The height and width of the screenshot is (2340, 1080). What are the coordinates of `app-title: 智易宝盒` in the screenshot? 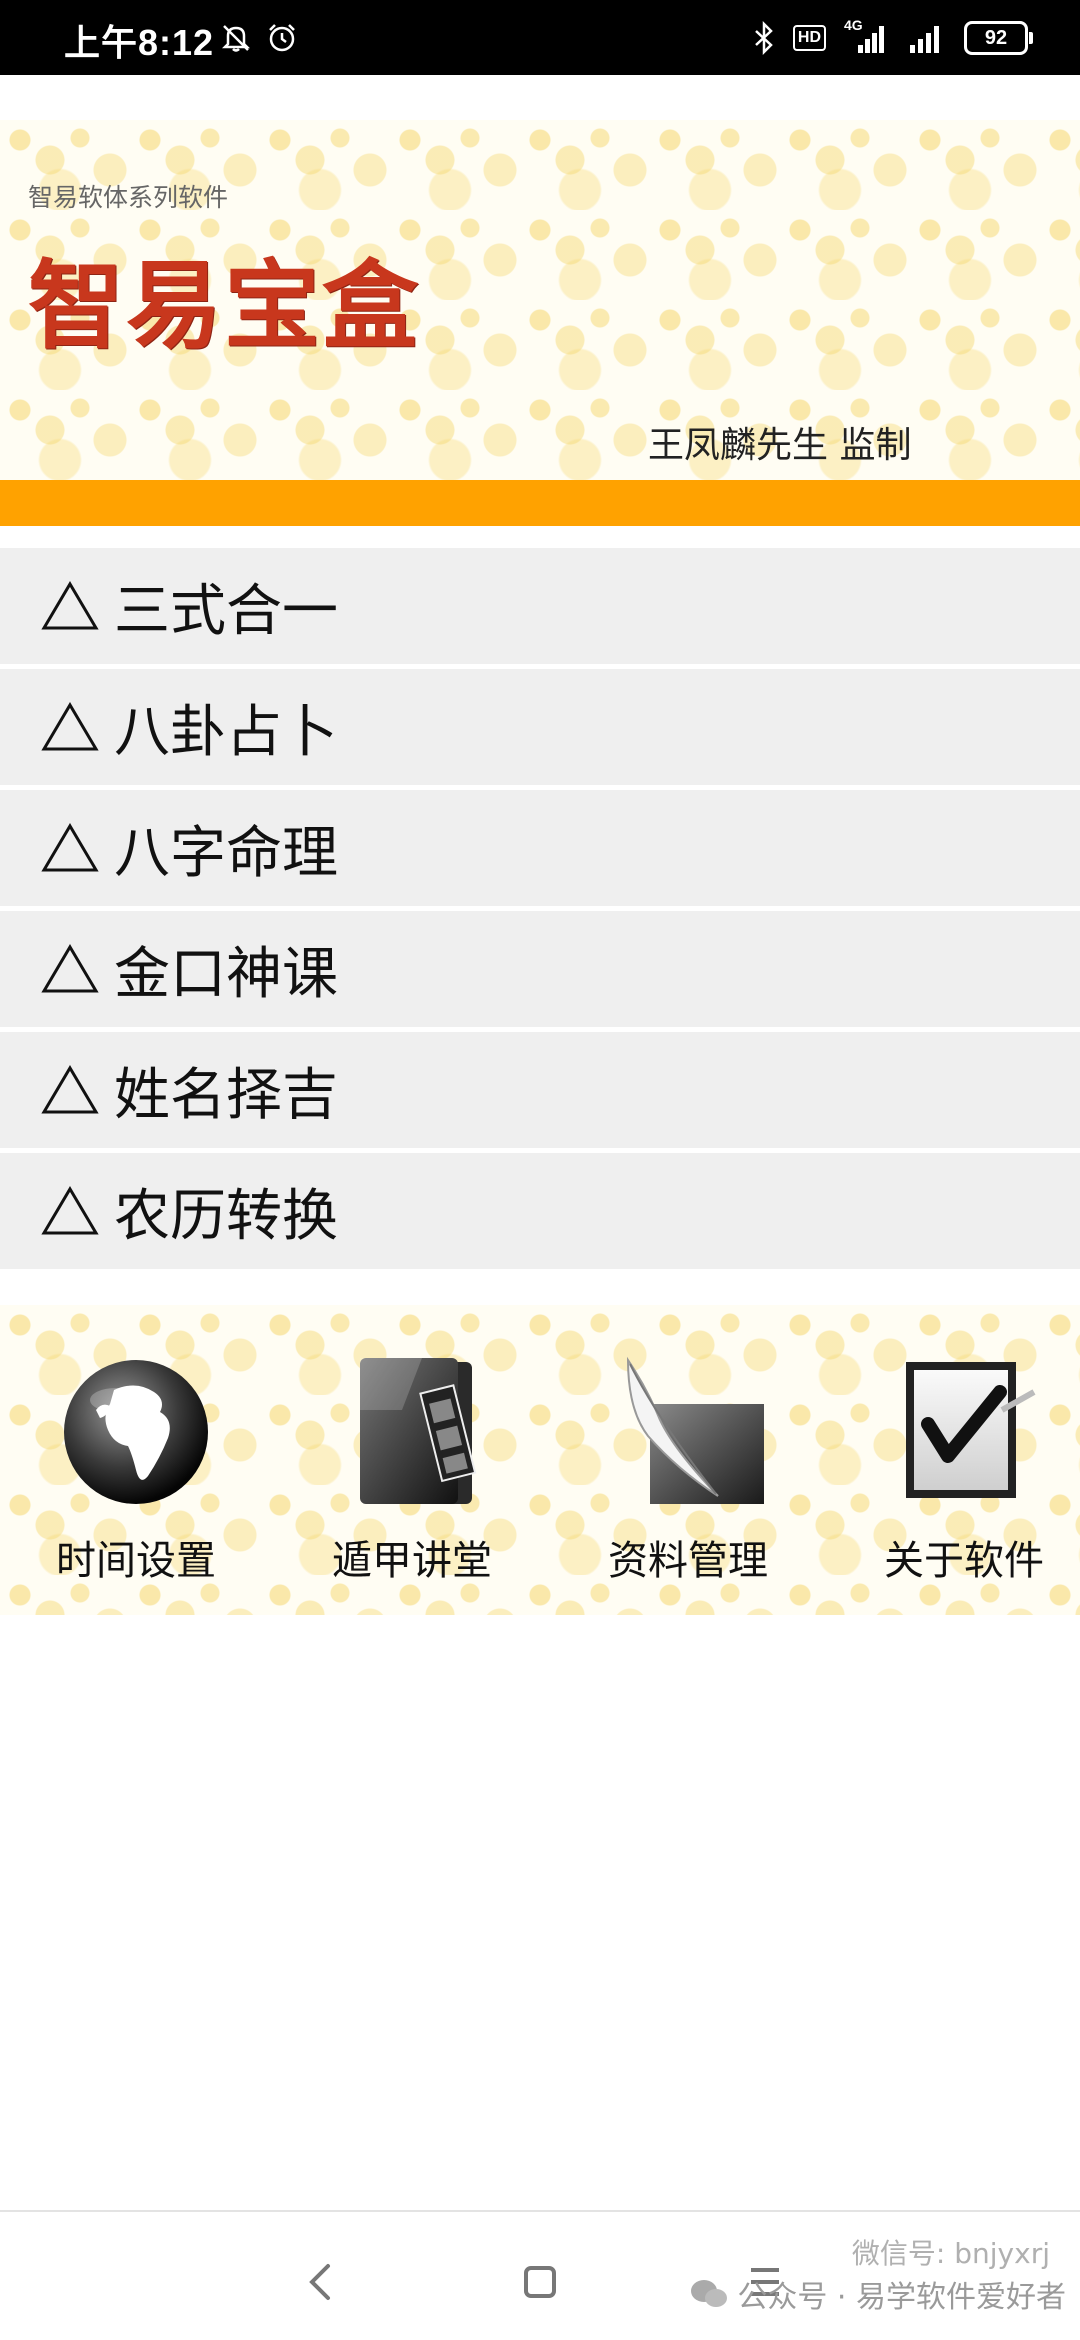 It's located at (224, 306).